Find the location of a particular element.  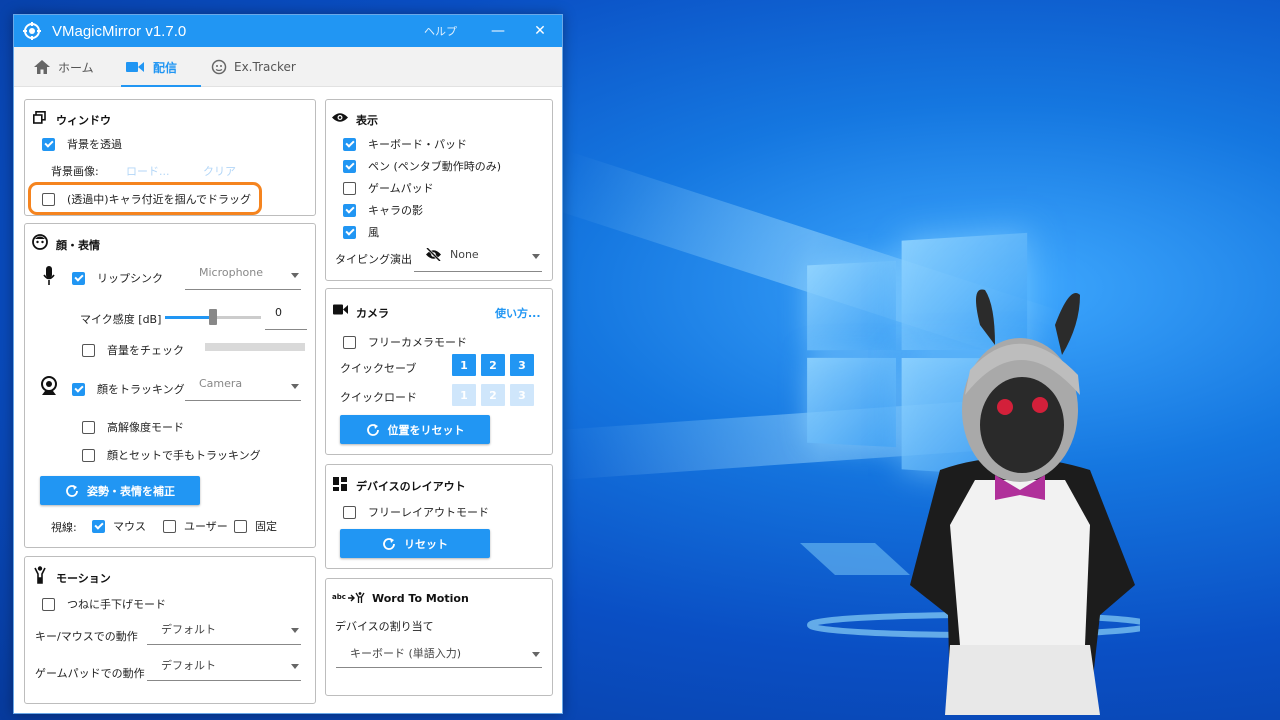

hands-down-checkbox: つねに手下げモード is located at coordinates (104, 604).